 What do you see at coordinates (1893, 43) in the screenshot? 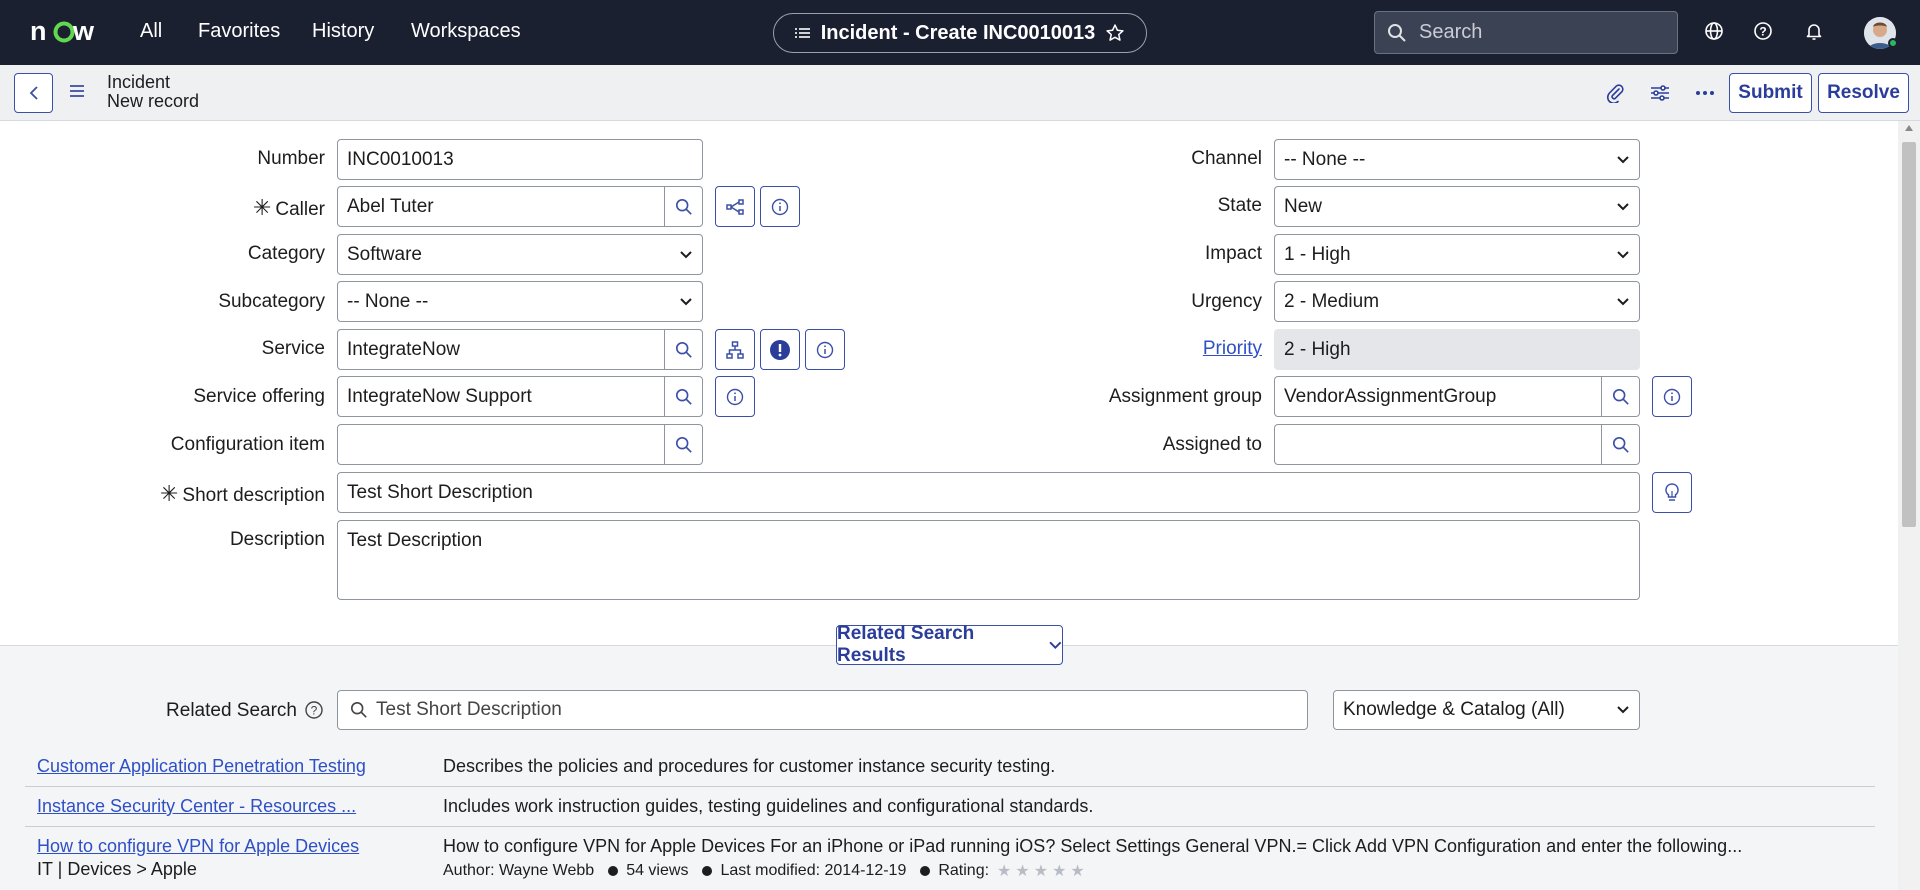
I see `presence-indicator` at bounding box center [1893, 43].